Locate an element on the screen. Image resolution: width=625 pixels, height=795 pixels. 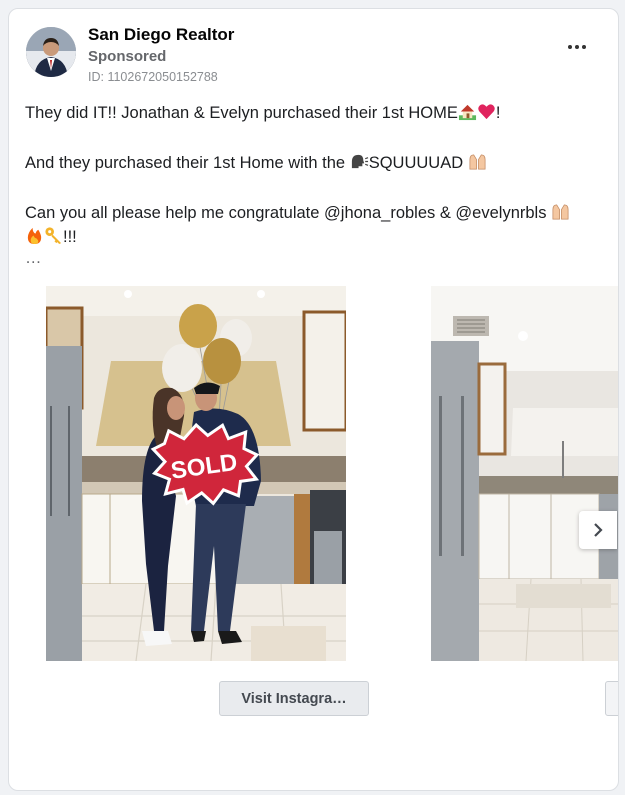
sponsored-label: Sponsored is located at coordinates (127, 56).